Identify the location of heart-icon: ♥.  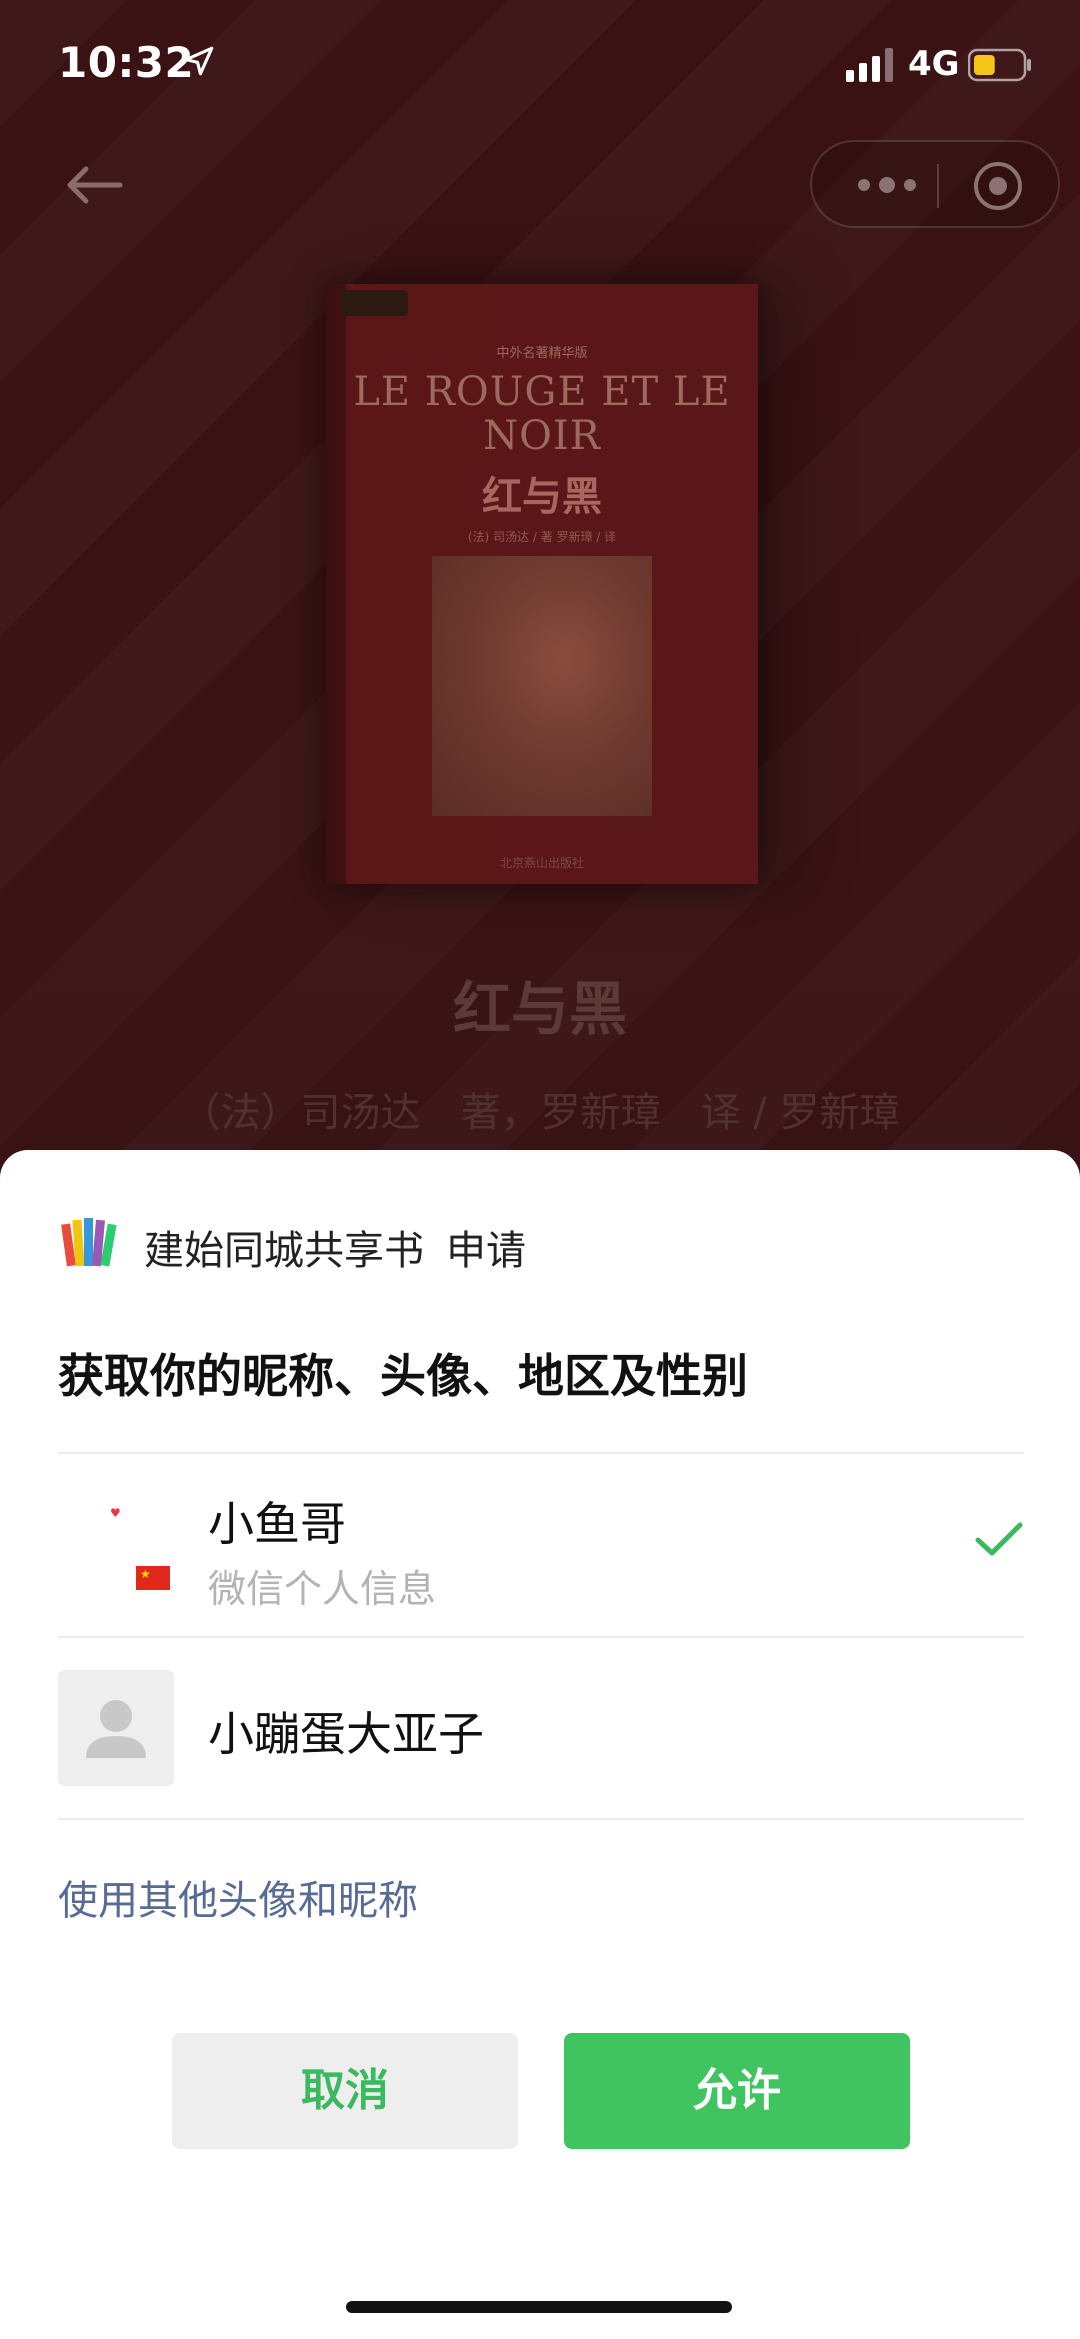
(115, 1513).